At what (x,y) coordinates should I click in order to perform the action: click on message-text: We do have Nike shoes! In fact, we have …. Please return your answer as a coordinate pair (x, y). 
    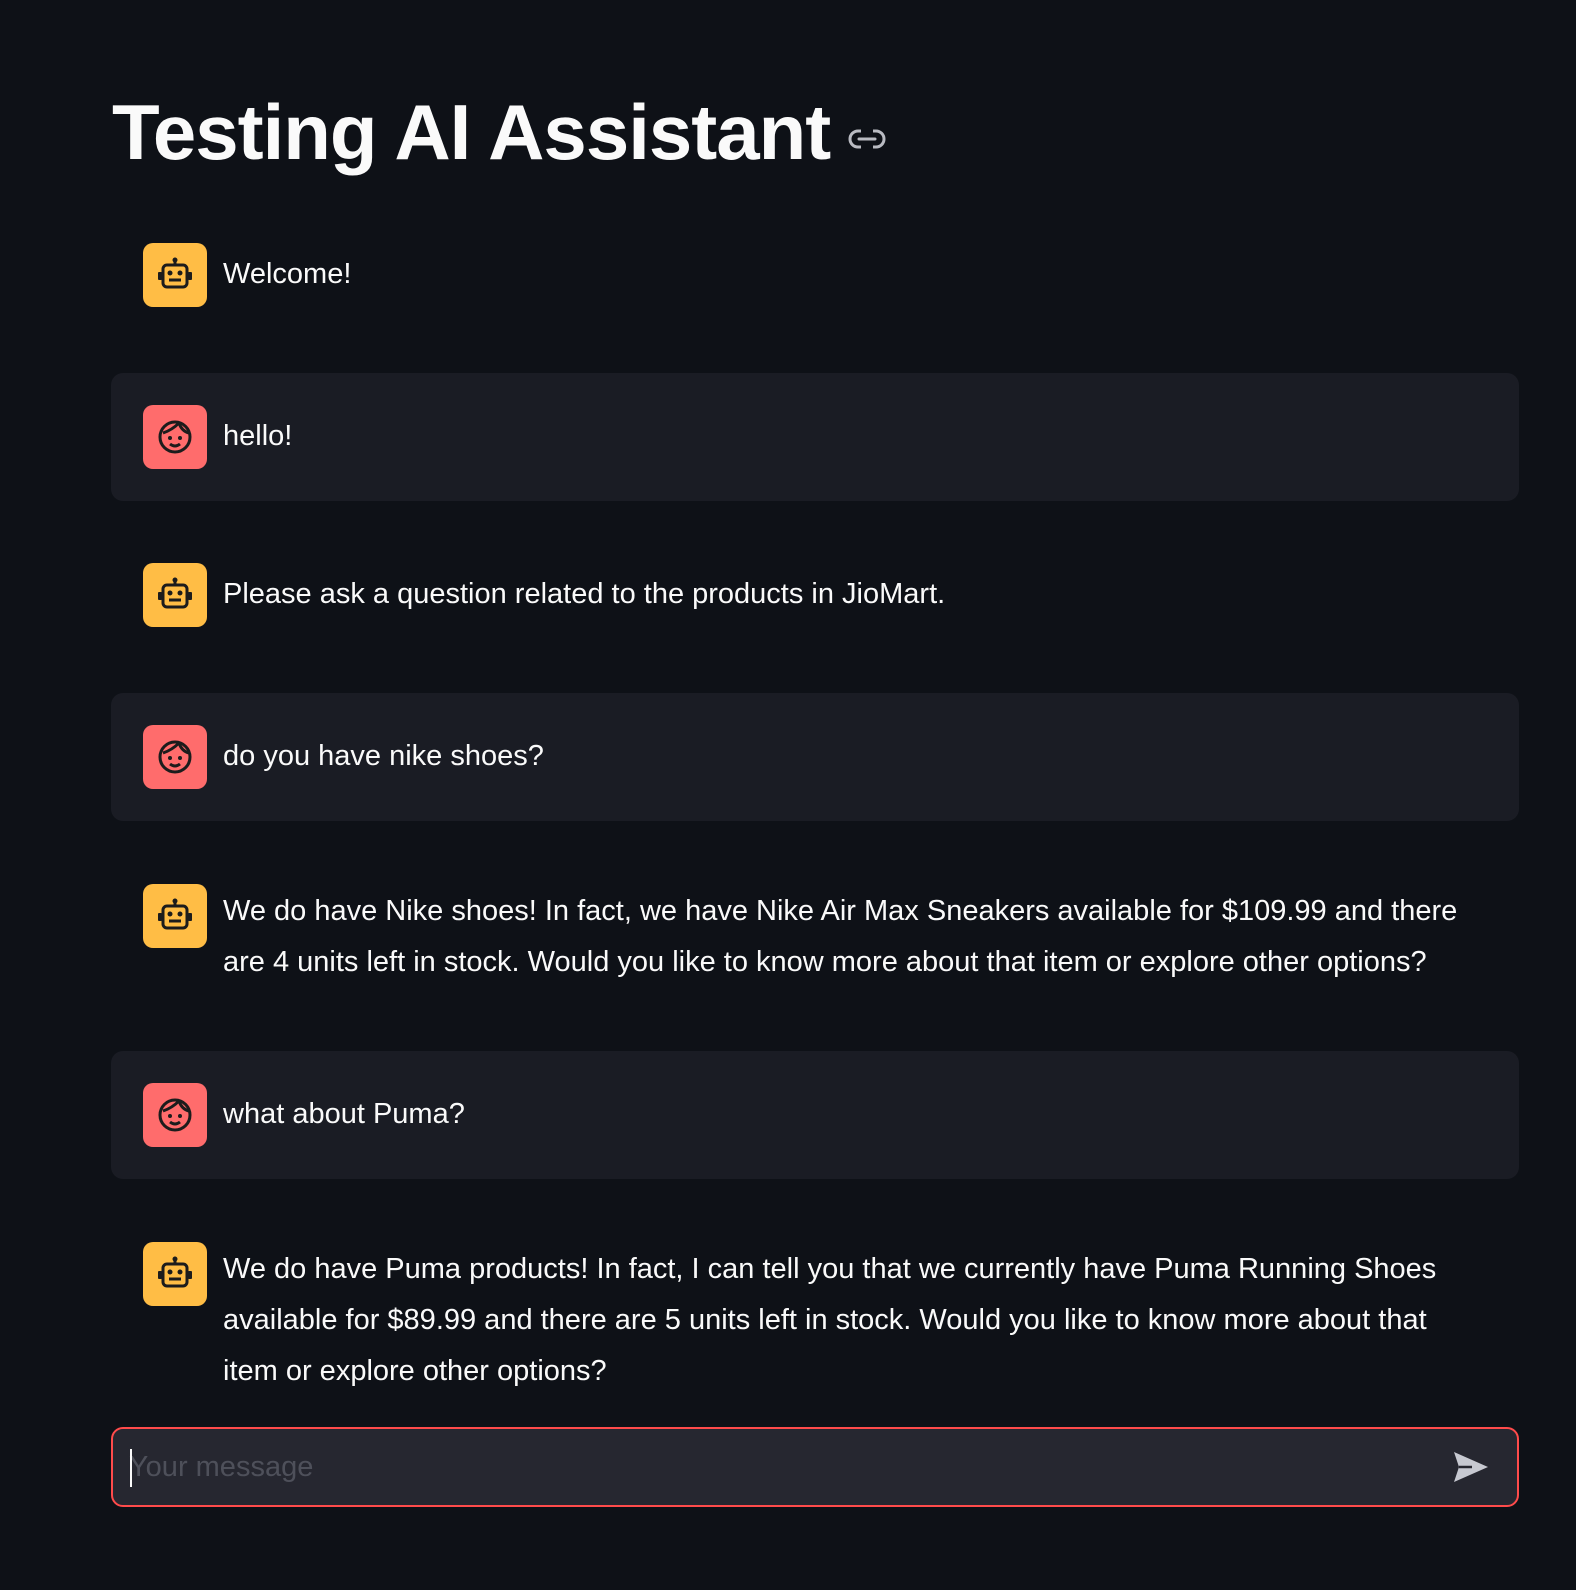
    Looking at the image, I should click on (840, 936).